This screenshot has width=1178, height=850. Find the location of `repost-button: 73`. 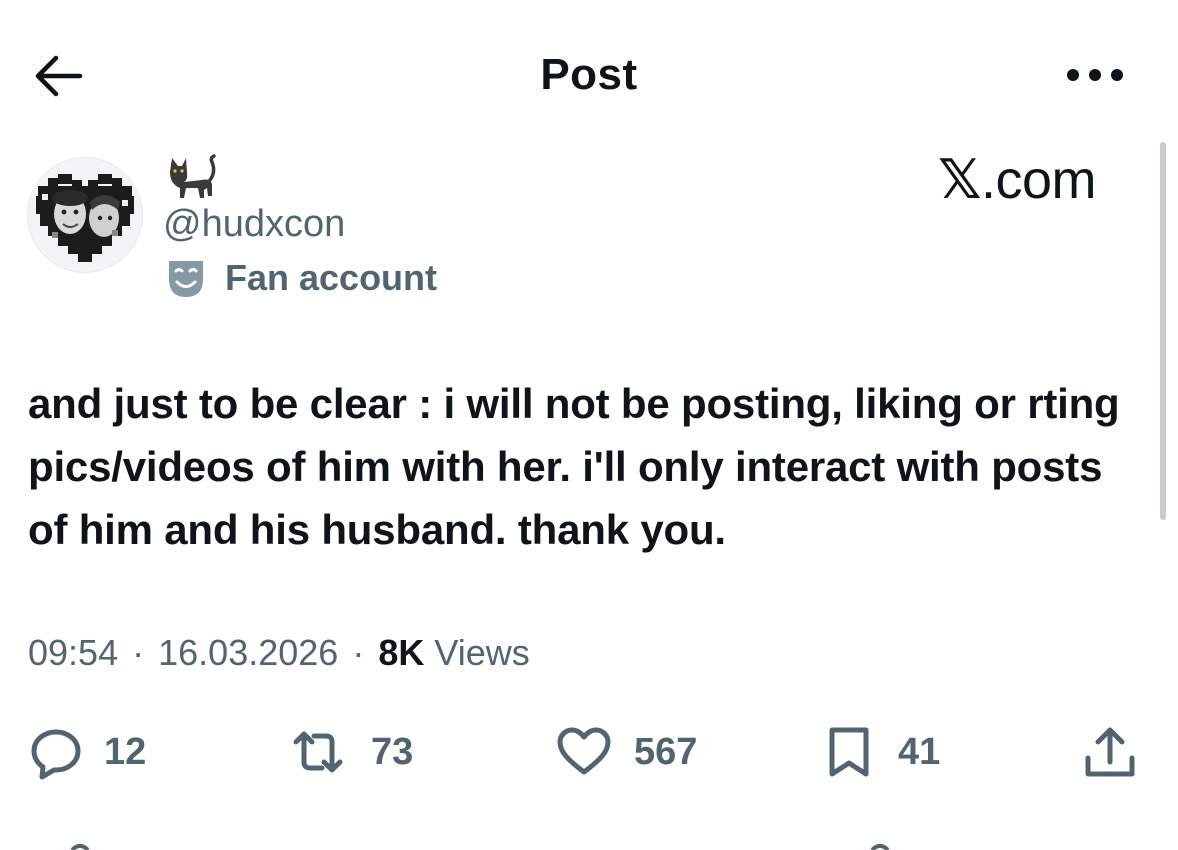

repost-button: 73 is located at coordinates (349, 752).